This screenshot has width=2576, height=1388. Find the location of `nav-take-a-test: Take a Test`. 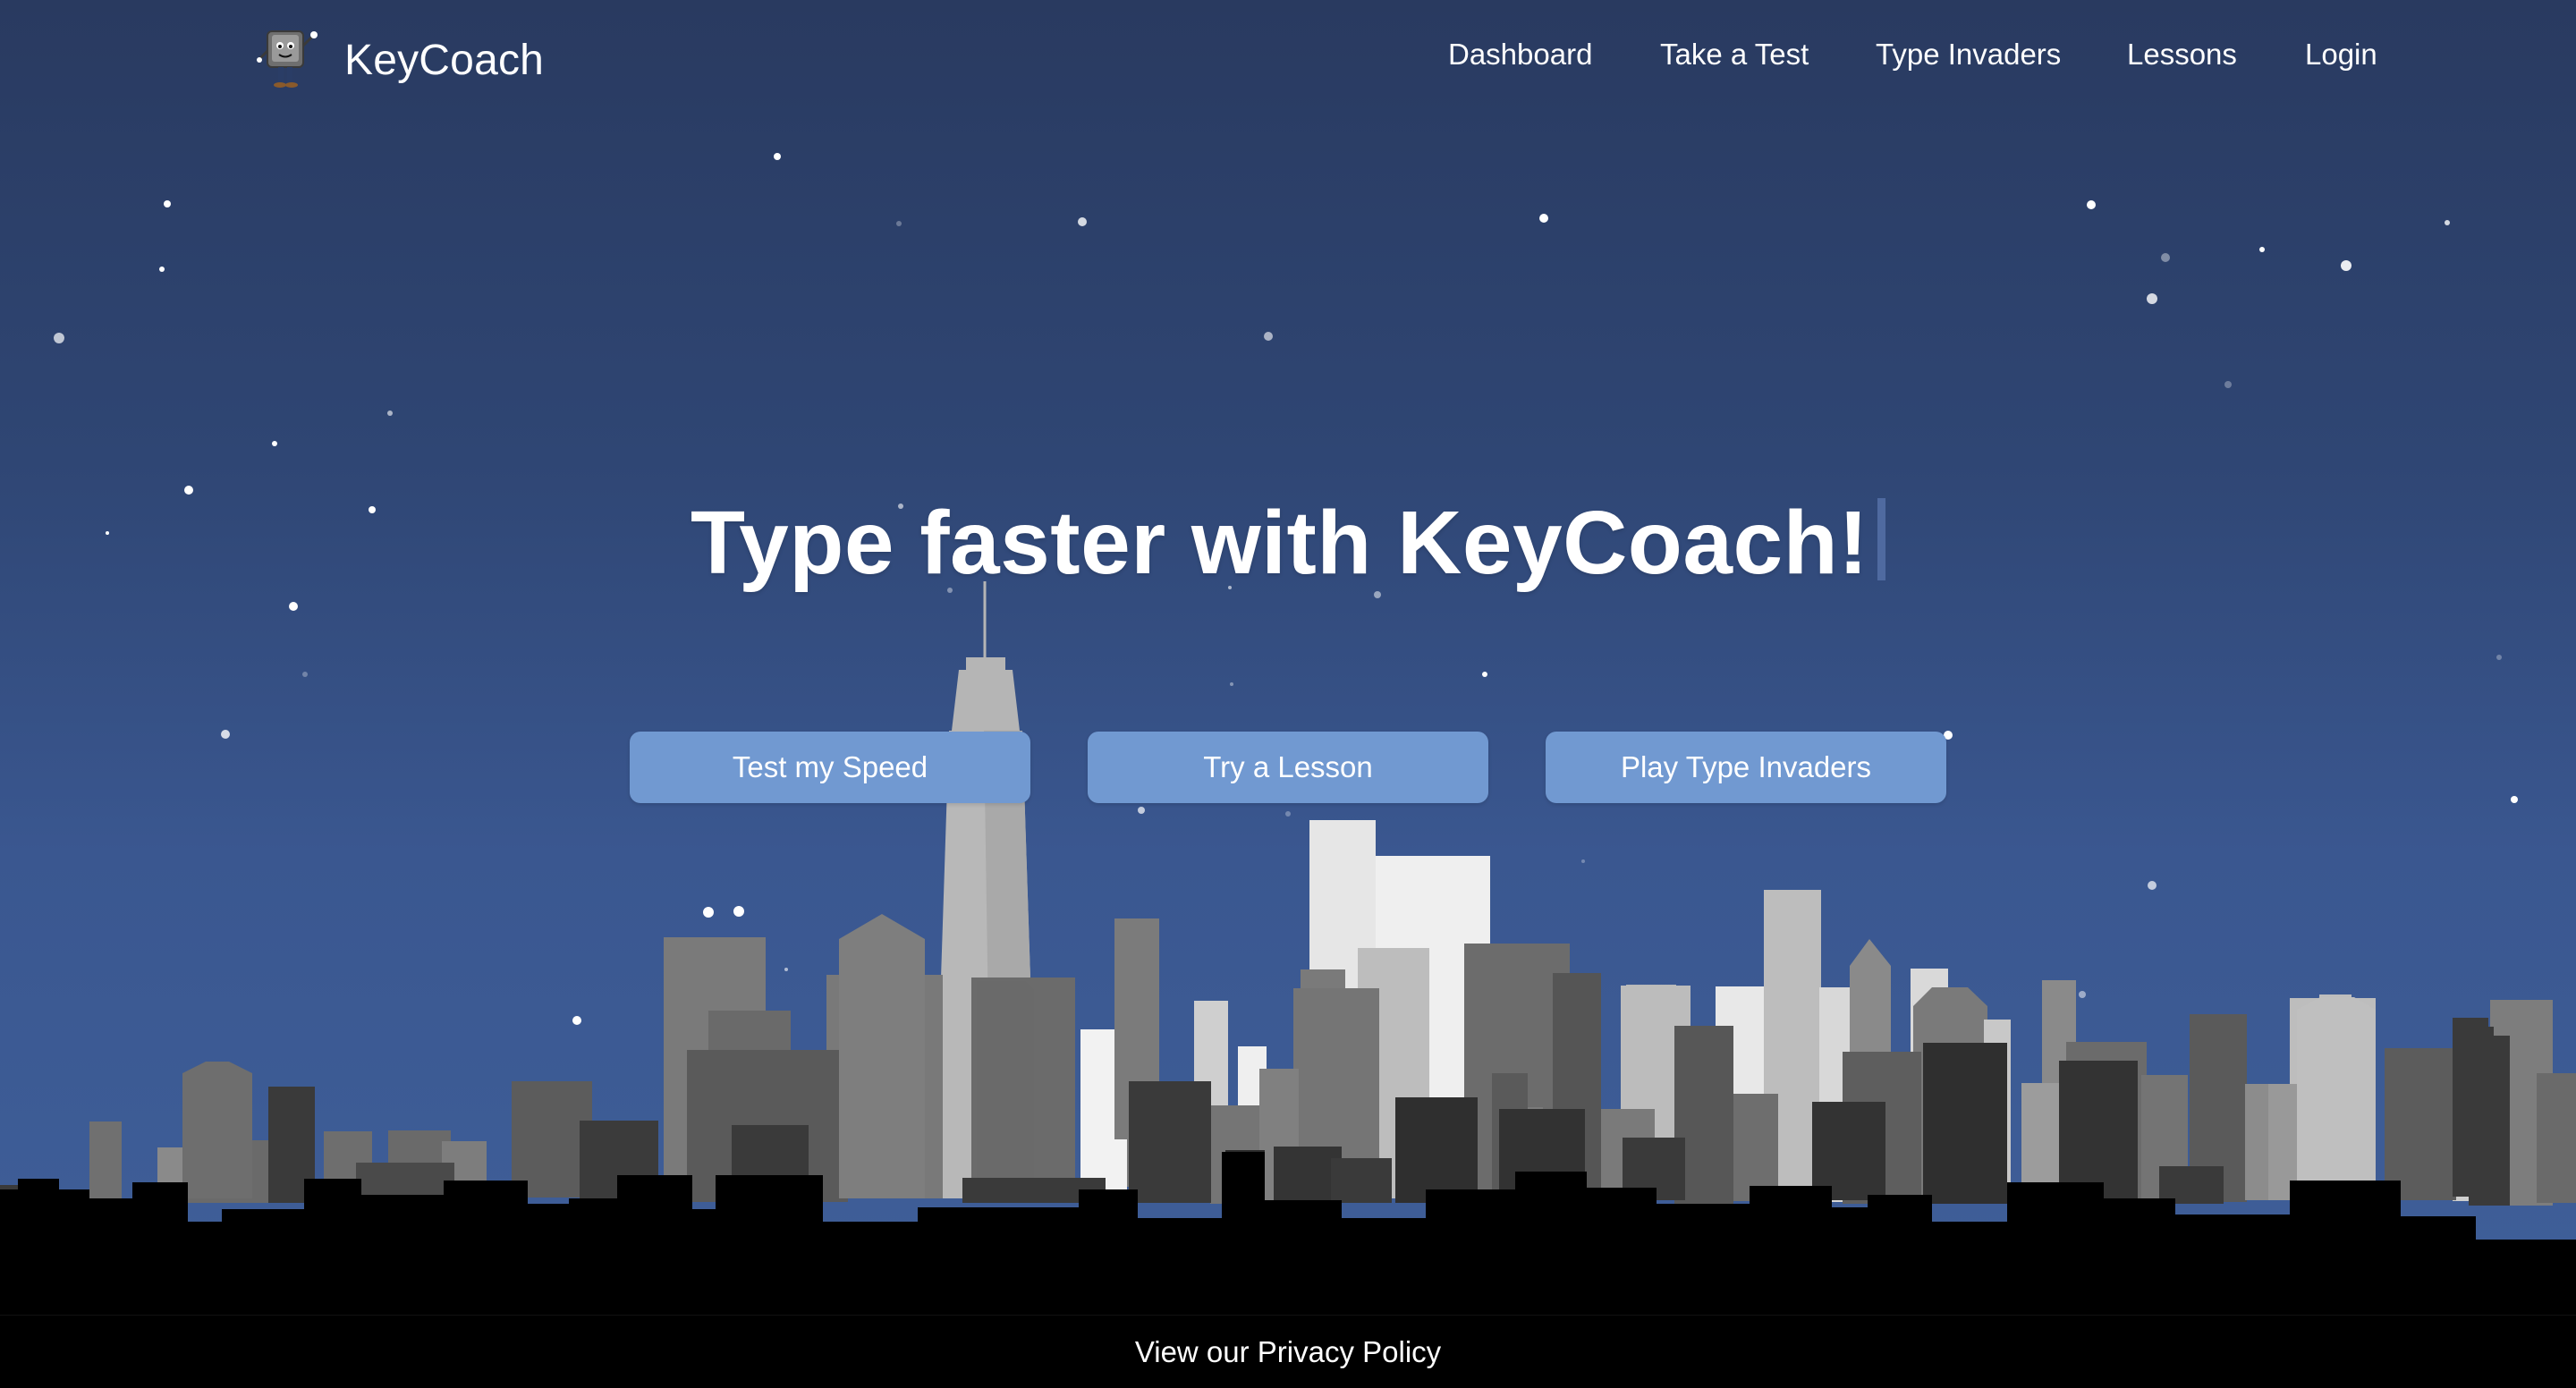

nav-take-a-test: Take a Test is located at coordinates (1734, 55).